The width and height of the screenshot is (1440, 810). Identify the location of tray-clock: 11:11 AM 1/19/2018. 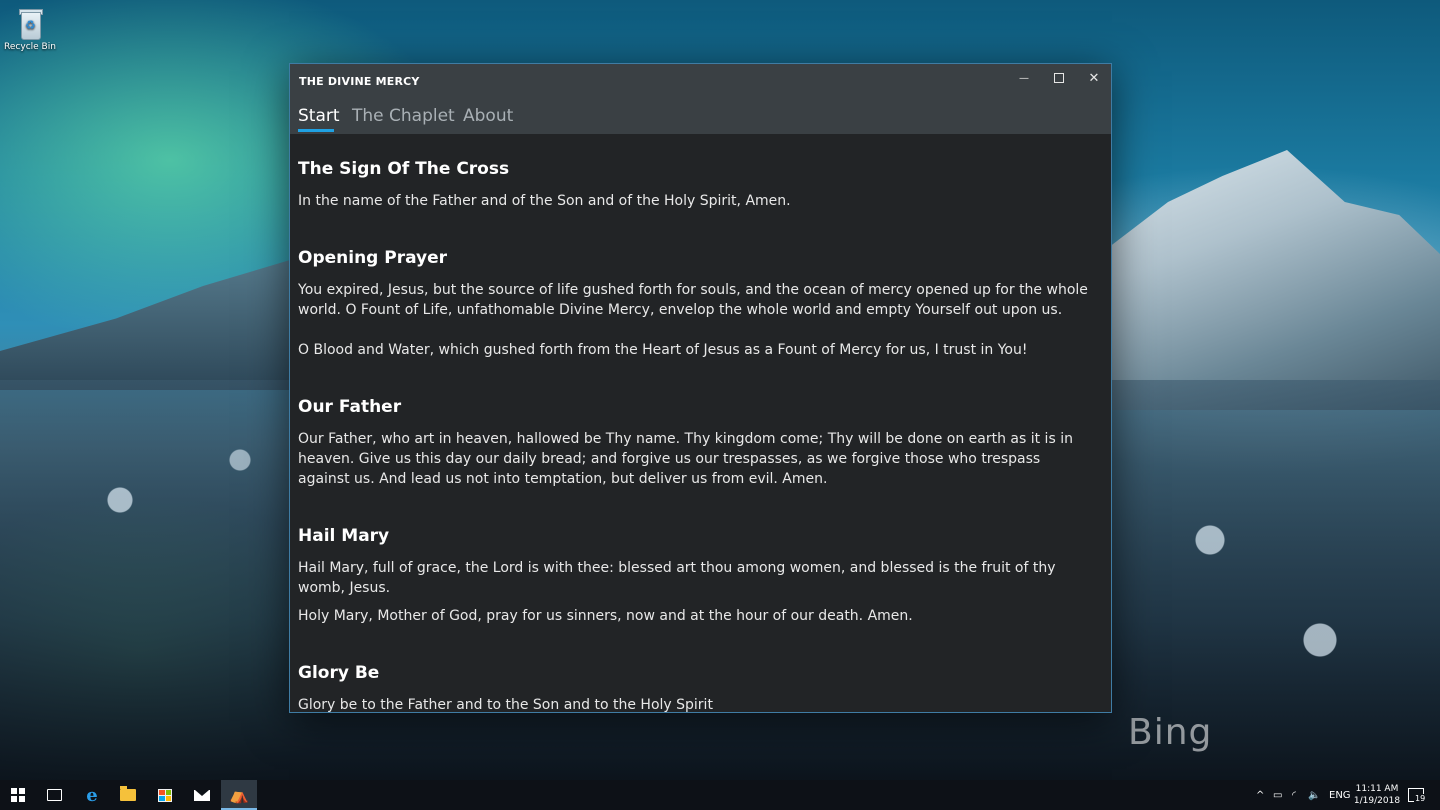
(1377, 795).